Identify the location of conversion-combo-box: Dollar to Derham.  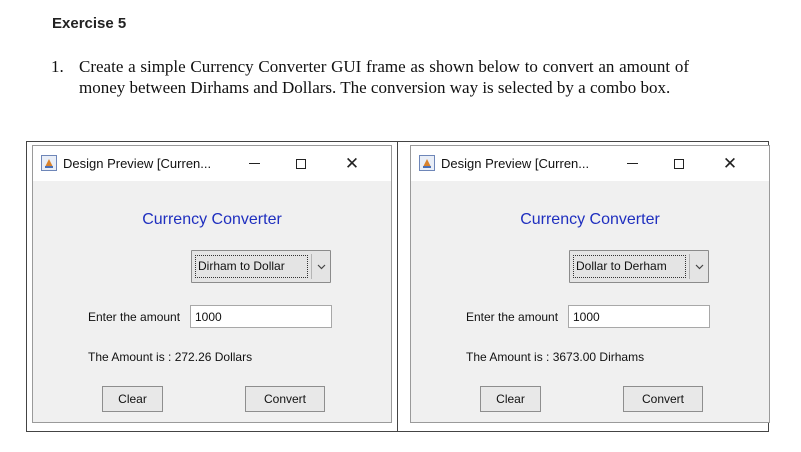
(639, 266).